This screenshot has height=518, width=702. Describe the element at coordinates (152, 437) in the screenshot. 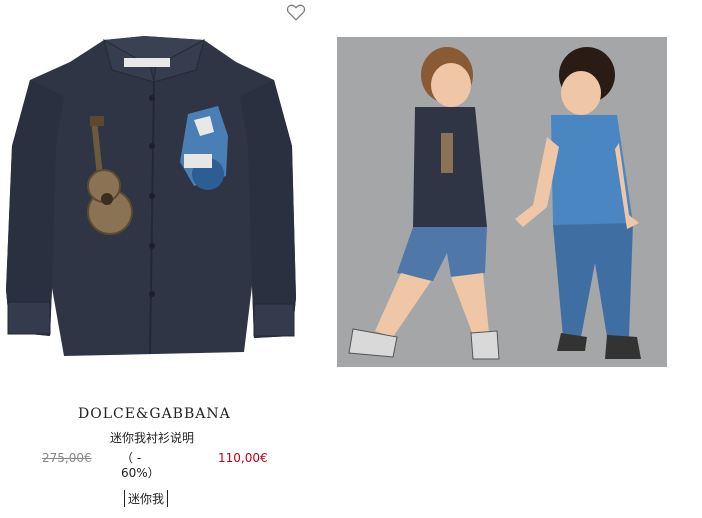

I see `product-name: 迷你我衬衫说明` at that location.